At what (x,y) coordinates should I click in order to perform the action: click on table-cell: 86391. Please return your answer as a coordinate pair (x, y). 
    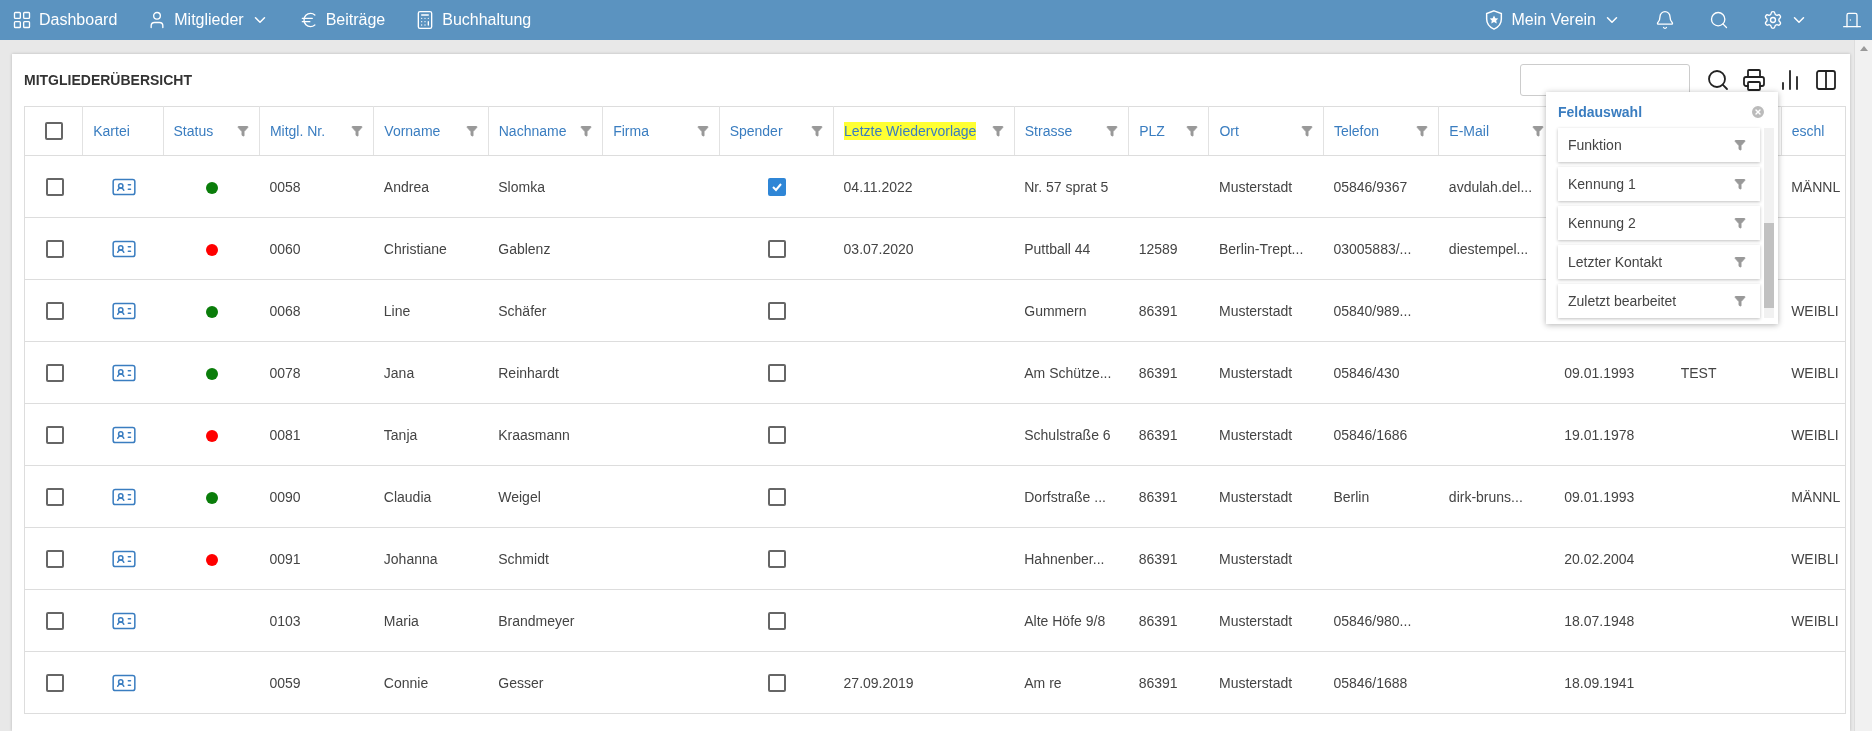
    Looking at the image, I should click on (1158, 682).